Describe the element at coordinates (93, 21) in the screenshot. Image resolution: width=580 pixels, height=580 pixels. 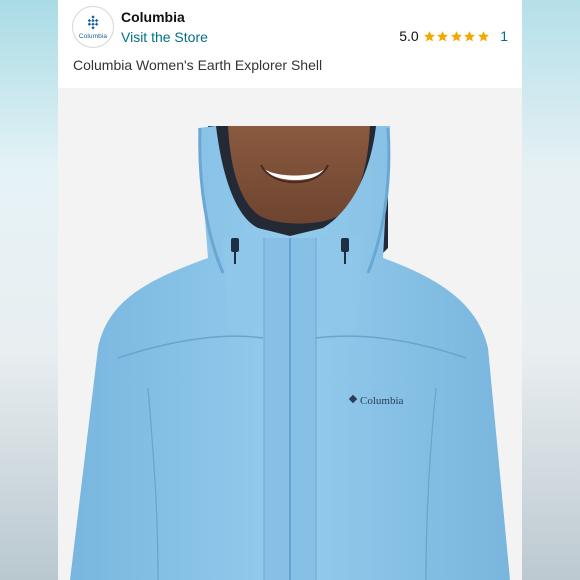
I see `columbia-diamond-icon` at that location.